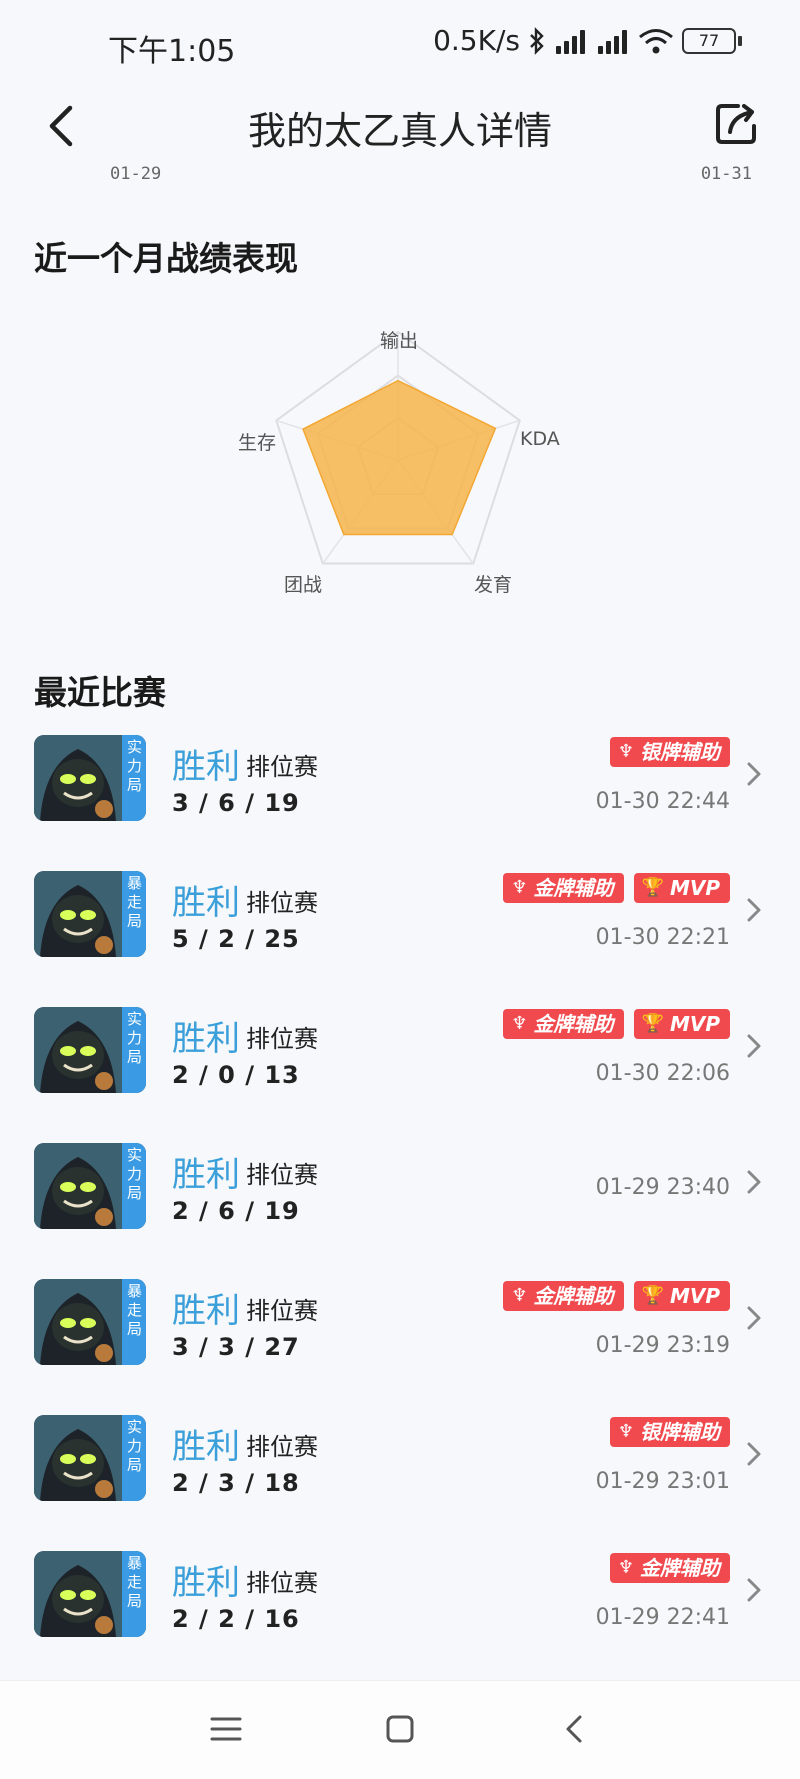 The image size is (800, 1779). I want to click on match-row: 实力局 胜利 排位赛 3 / 6 / 19 ♆ 银牌辅助 01-30 22:44, so click(400, 795).